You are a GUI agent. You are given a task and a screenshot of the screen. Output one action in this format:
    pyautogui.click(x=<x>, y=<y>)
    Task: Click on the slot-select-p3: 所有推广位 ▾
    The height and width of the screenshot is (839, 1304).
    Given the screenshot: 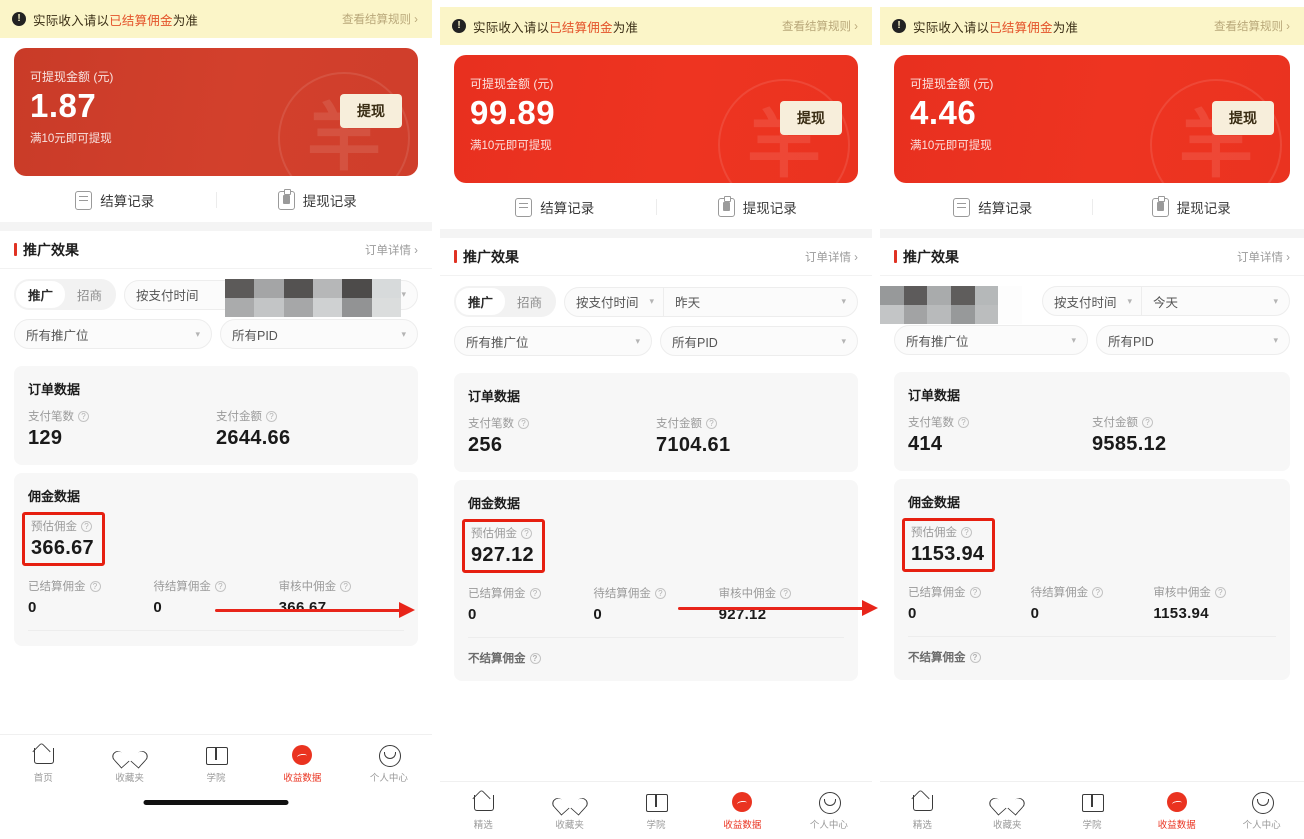 What is the action you would take?
    pyautogui.click(x=991, y=340)
    